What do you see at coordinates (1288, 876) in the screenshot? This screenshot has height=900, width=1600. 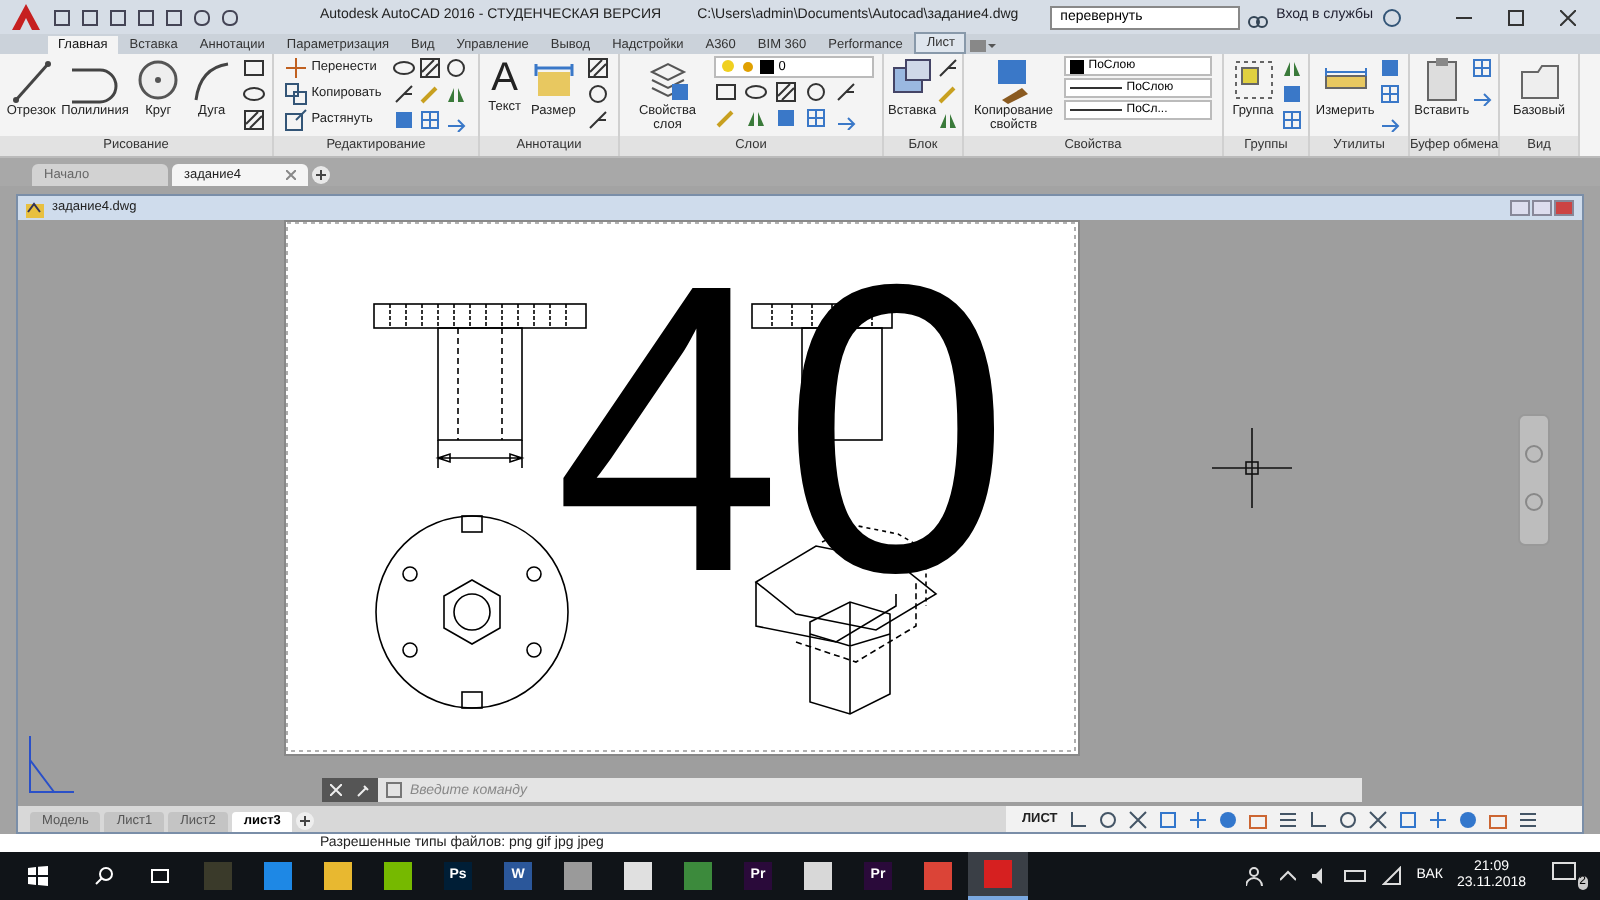 I see `chevron-up-icon` at bounding box center [1288, 876].